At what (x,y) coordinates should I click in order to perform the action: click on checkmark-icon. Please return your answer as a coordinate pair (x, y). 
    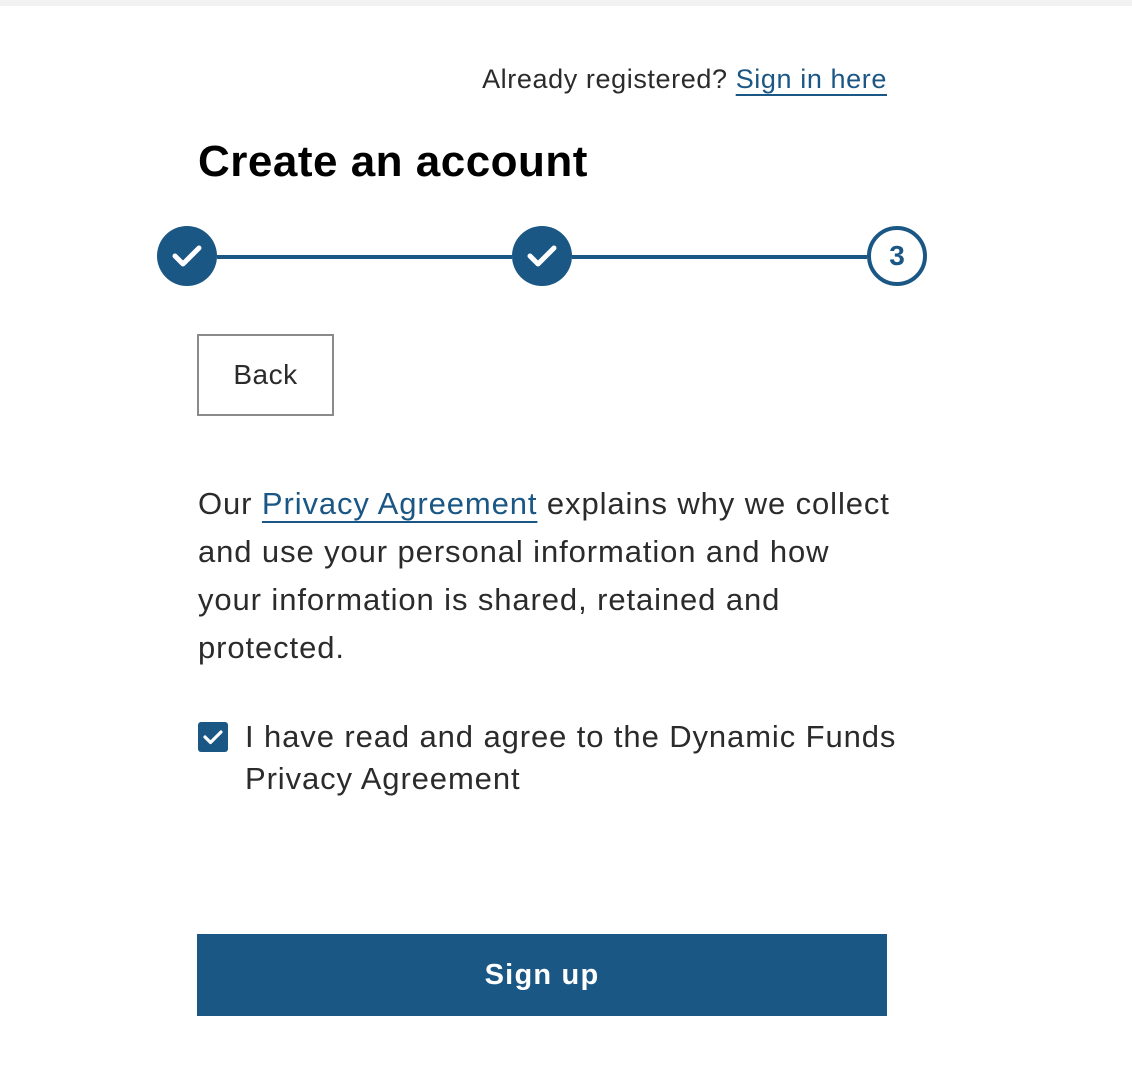
    Looking at the image, I should click on (213, 737).